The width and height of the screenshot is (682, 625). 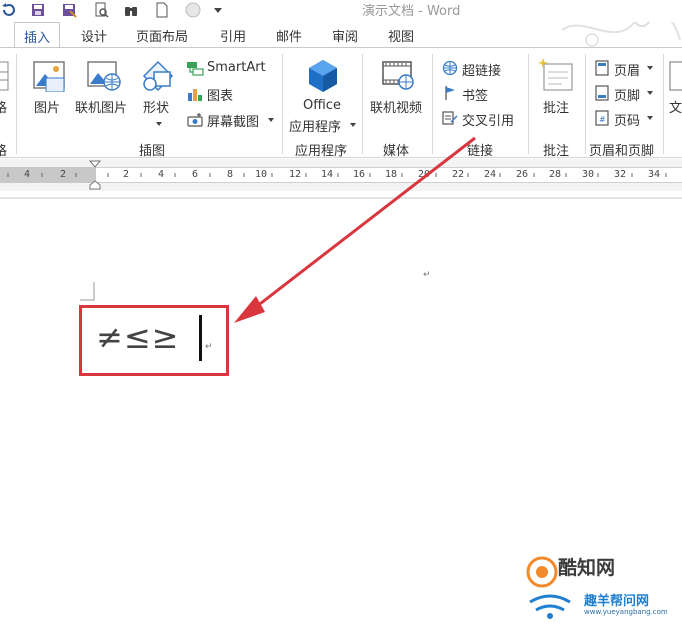 I want to click on shapes-icon, so click(x=158, y=75).